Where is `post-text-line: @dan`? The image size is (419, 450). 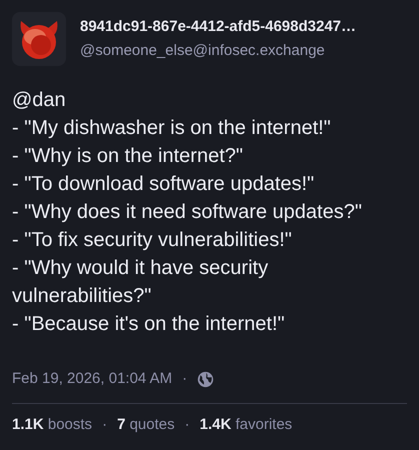 post-text-line: @dan is located at coordinates (39, 100).